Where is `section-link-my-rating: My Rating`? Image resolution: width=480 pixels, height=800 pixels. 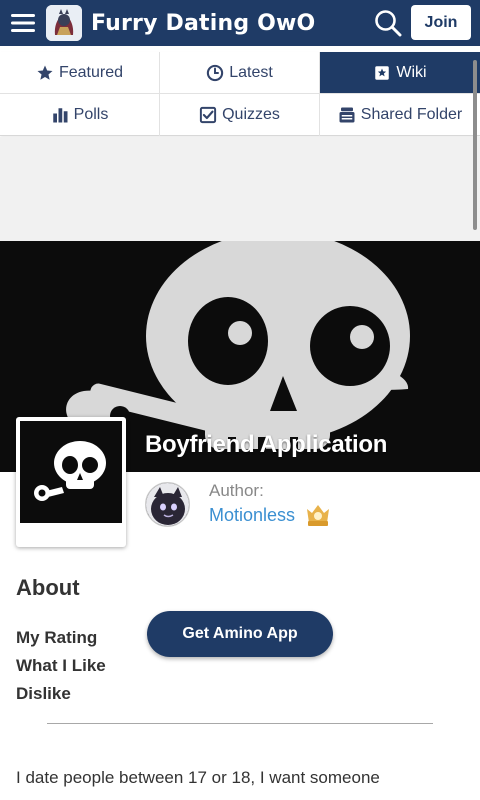 section-link-my-rating: My Rating is located at coordinates (56, 638).